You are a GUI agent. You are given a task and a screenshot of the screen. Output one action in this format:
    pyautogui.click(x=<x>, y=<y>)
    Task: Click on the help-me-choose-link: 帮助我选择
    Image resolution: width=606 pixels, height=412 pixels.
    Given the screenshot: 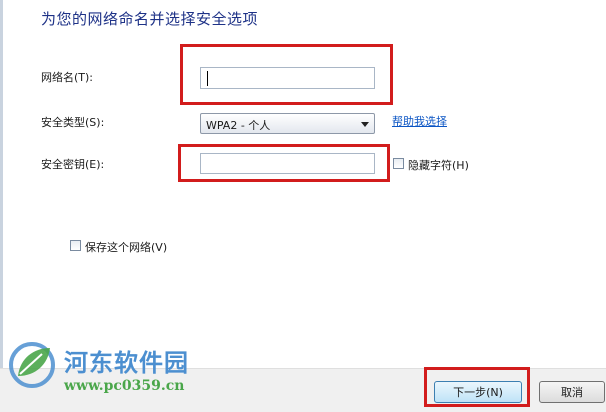 What is the action you would take?
    pyautogui.click(x=419, y=121)
    